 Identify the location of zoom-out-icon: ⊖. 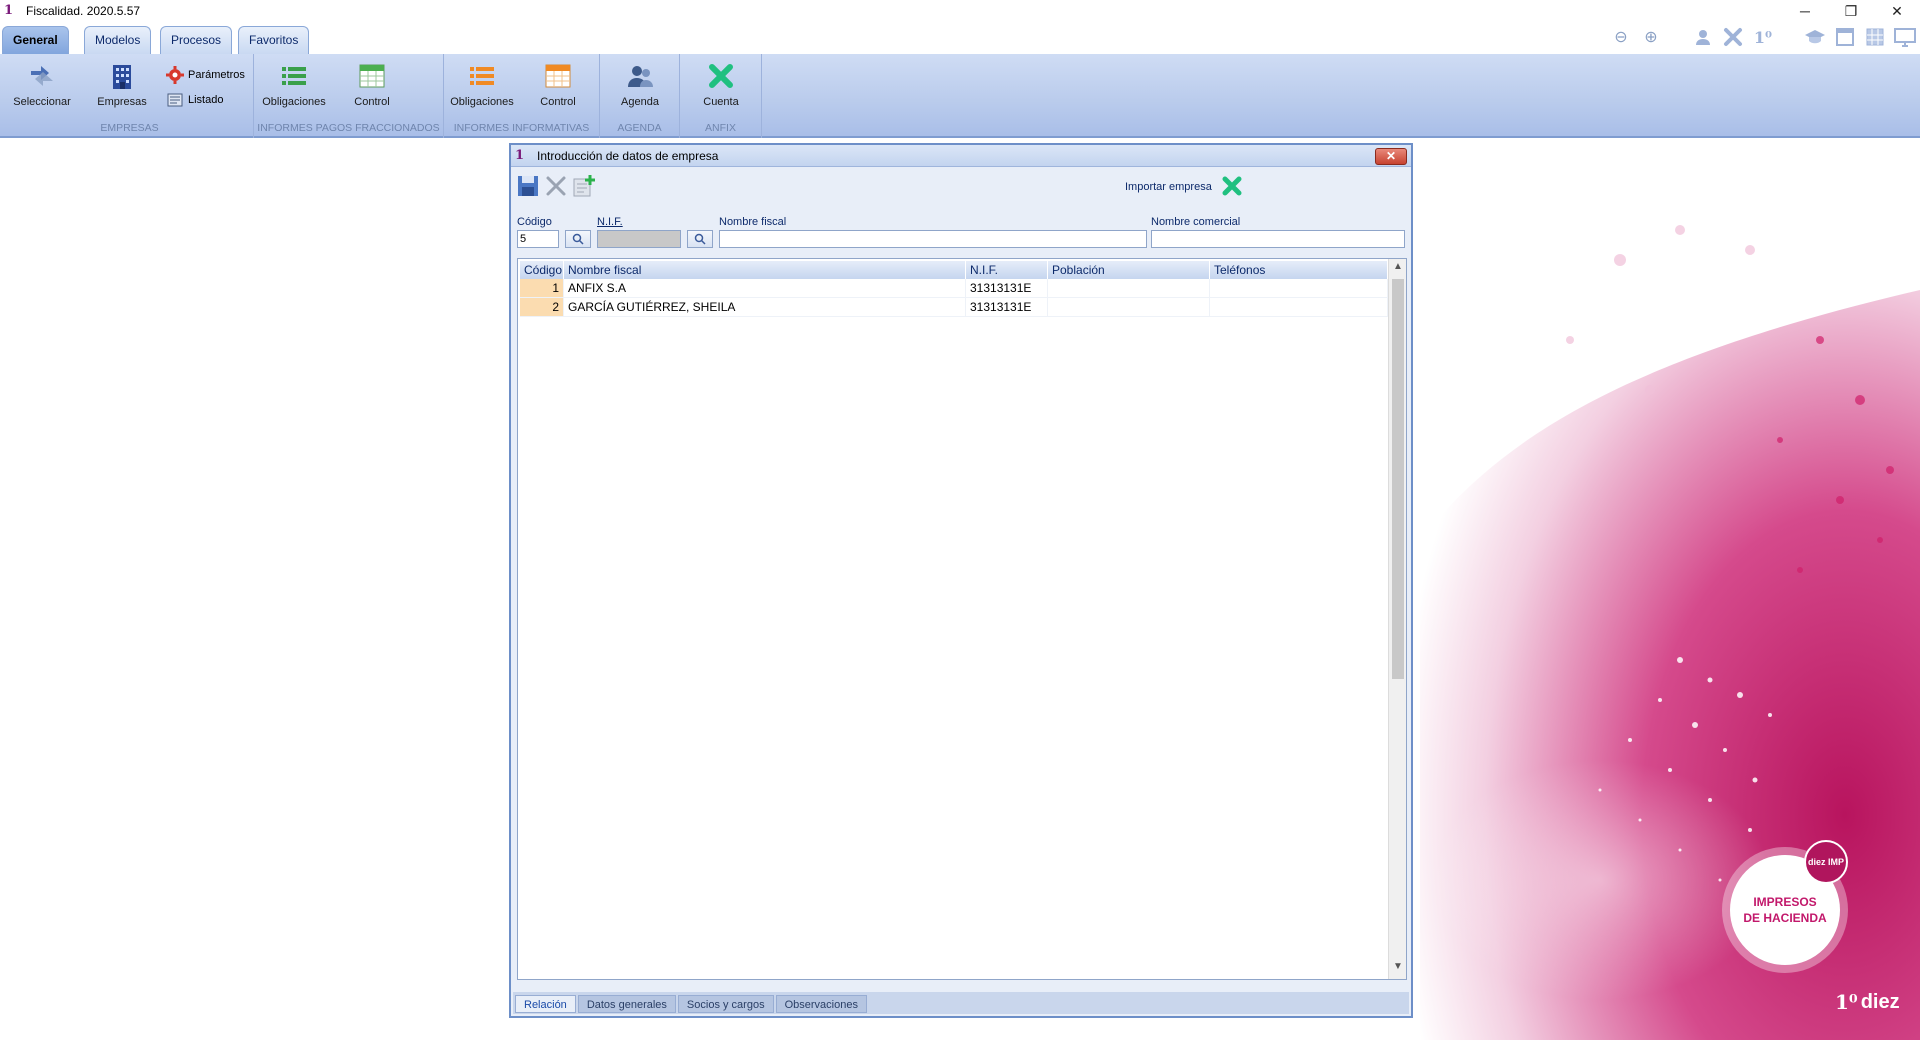
(1621, 37).